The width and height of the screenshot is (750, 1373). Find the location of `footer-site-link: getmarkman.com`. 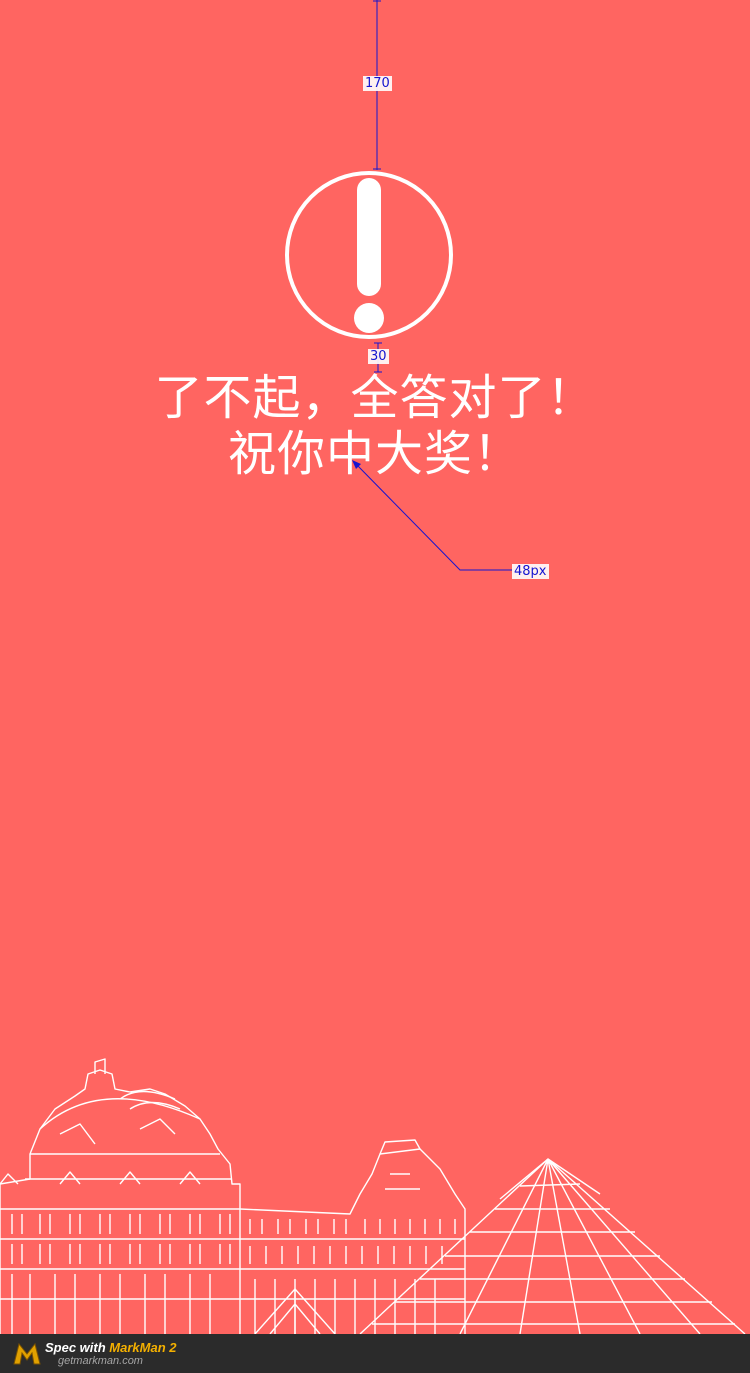

footer-site-link: getmarkman.com is located at coordinates (100, 1361).